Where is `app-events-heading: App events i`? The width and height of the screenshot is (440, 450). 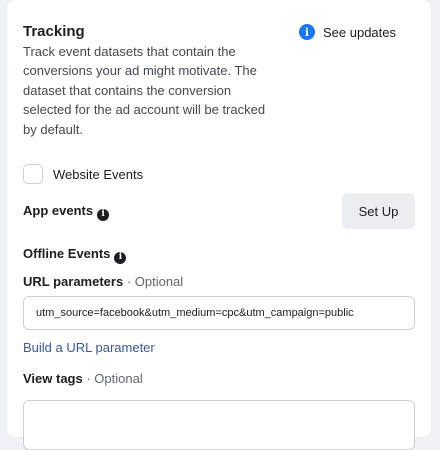 app-events-heading: App events i is located at coordinates (66, 212).